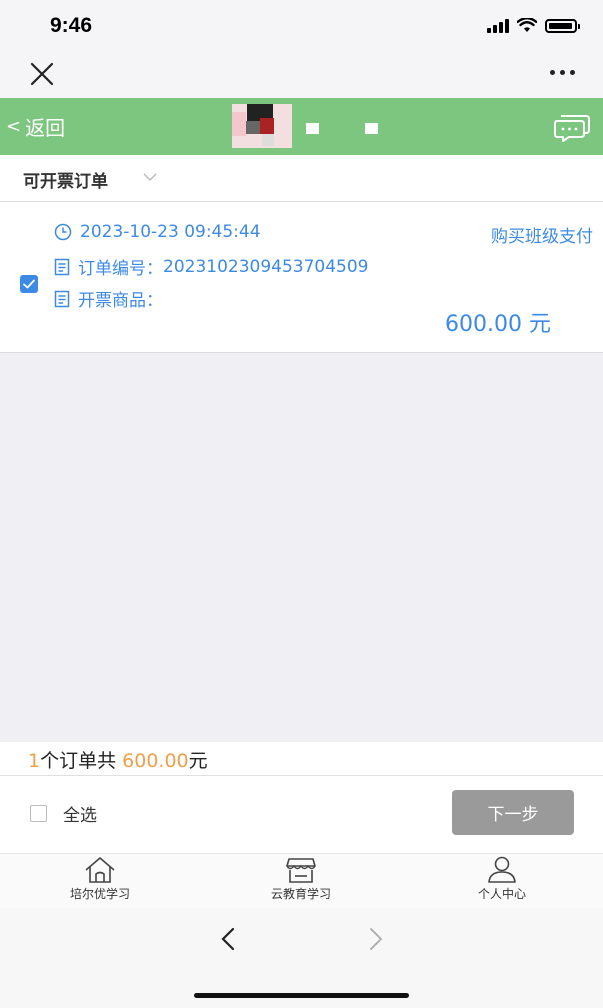 This screenshot has height=1008, width=603. Describe the element at coordinates (80, 816) in the screenshot. I see `select-all-label: 全选` at that location.